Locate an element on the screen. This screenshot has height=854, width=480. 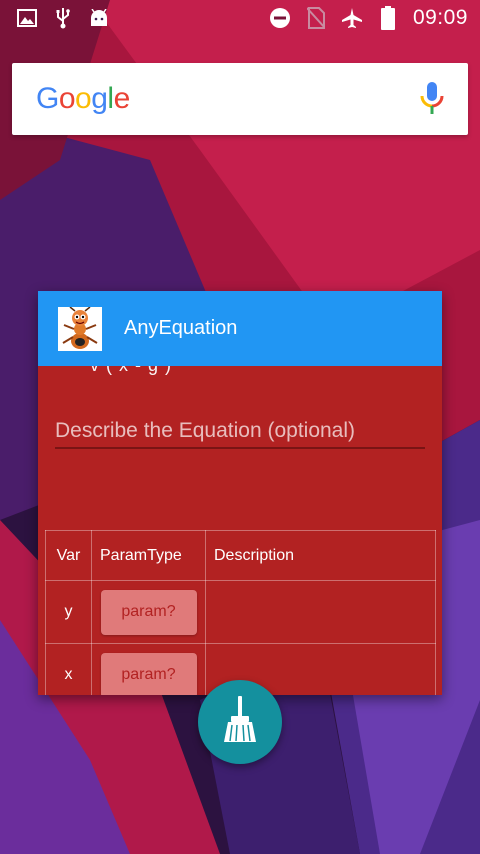
status-right-icons: 09:09 is located at coordinates (368, 18).